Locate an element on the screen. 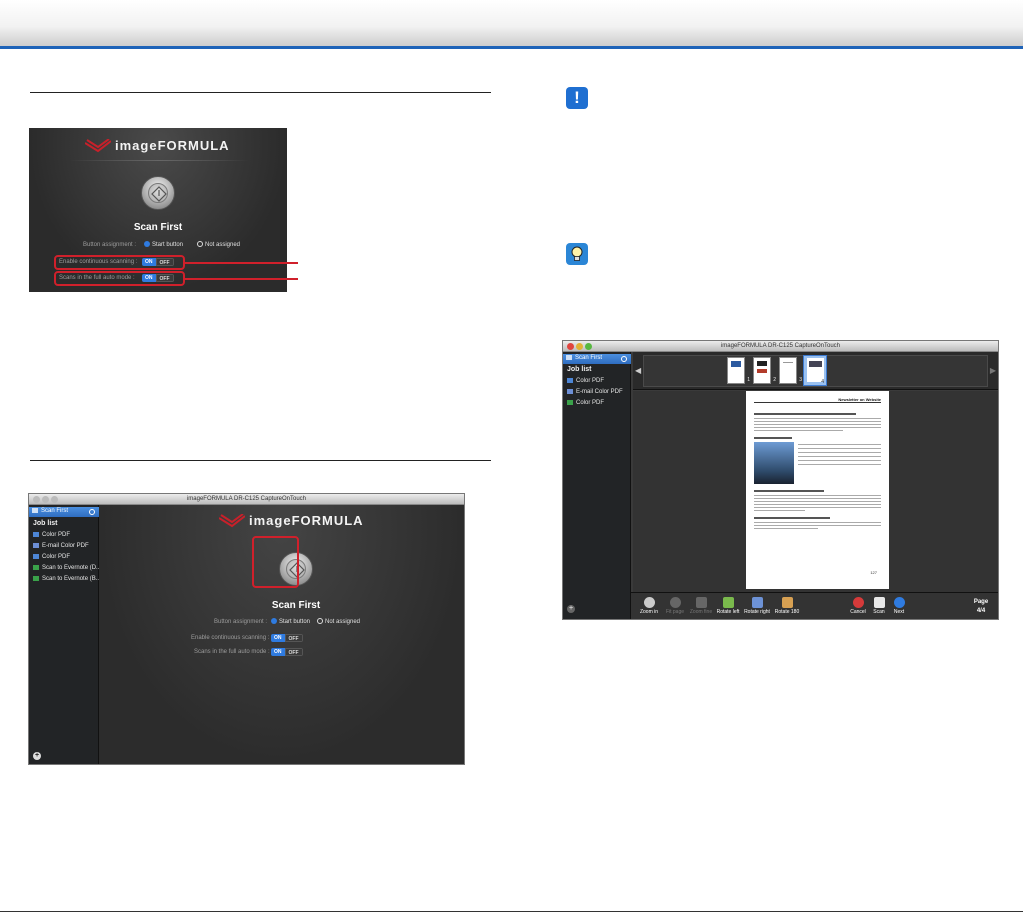  continuous-scanning-label: Enable continuous scanning : is located at coordinates (230, 638).